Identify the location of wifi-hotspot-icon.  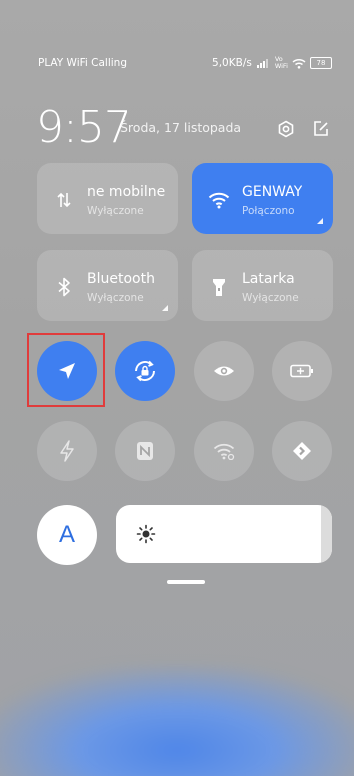
(224, 451).